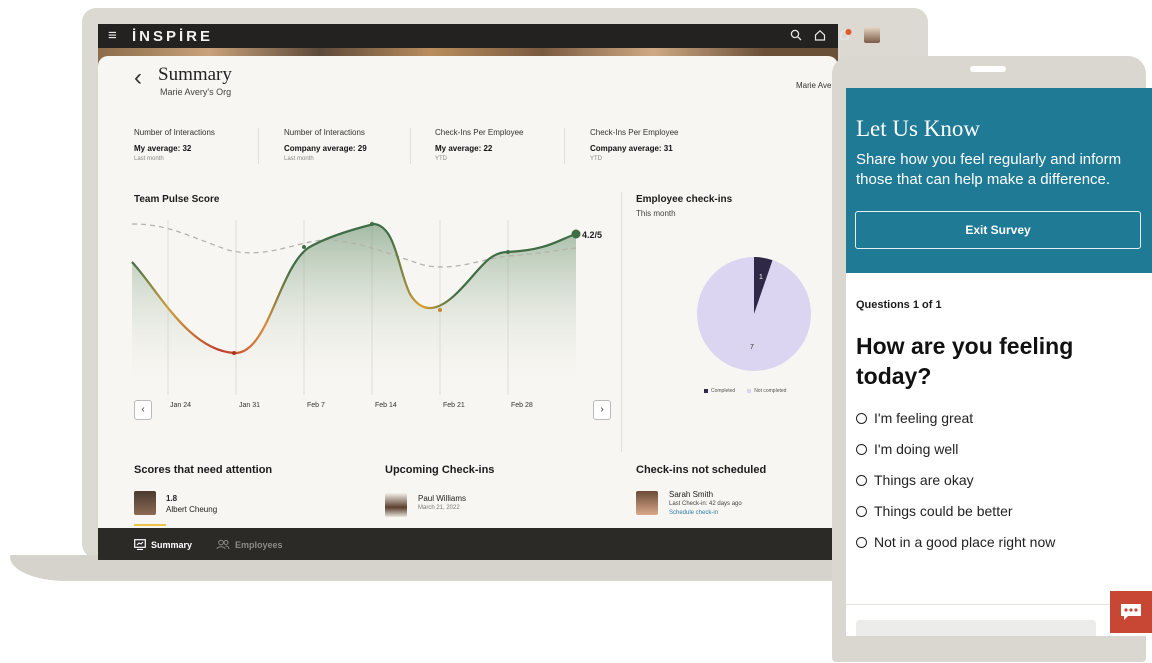  I want to click on checkins-title: Employee check-ins, so click(684, 199).